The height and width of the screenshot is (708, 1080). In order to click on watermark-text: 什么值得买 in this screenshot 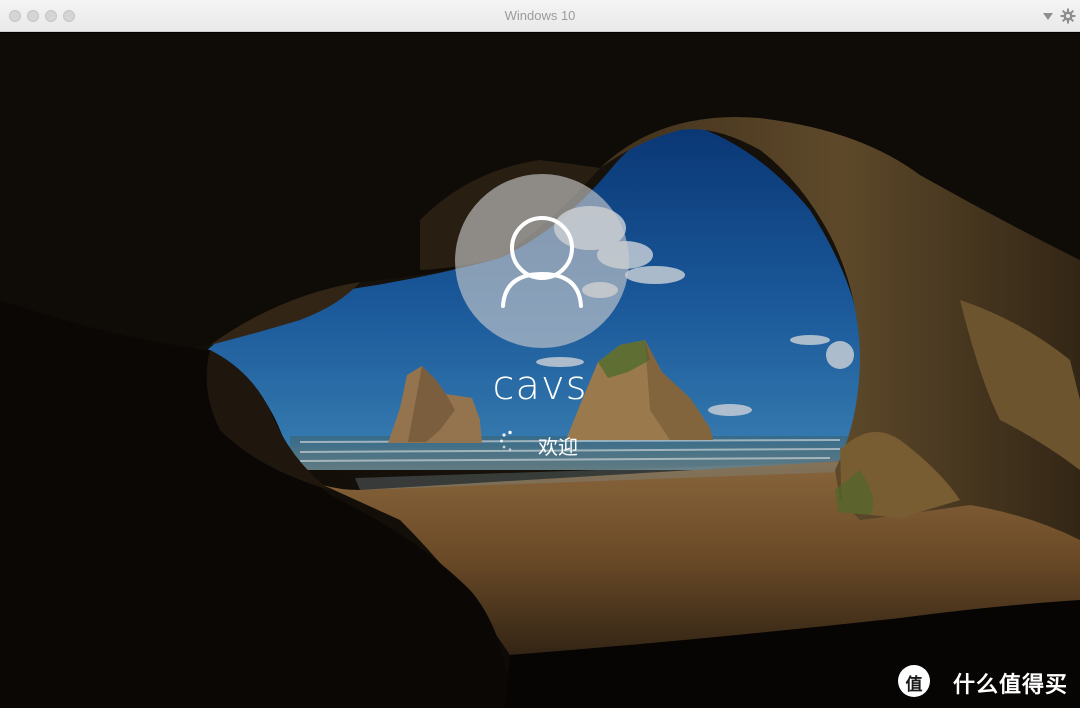, I will do `click(1010, 685)`.